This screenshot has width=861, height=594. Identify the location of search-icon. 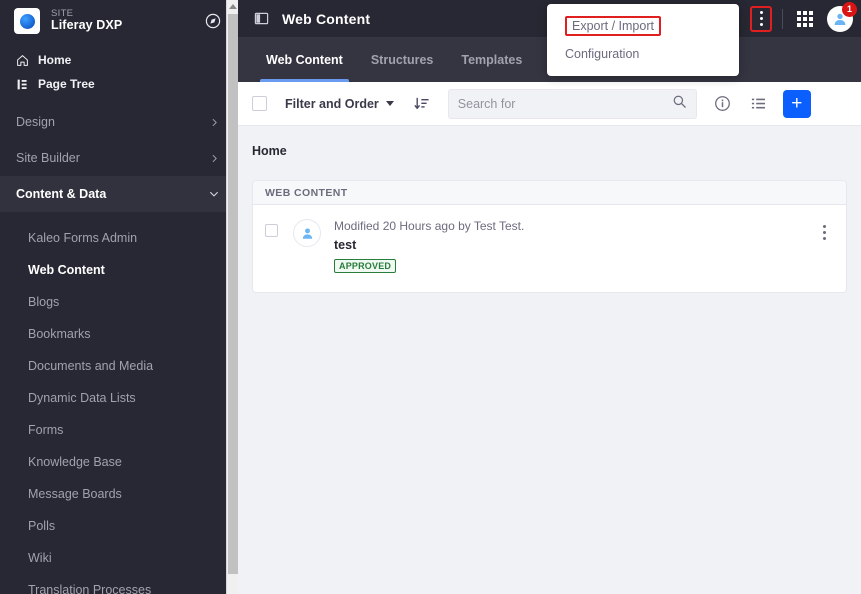
(679, 104).